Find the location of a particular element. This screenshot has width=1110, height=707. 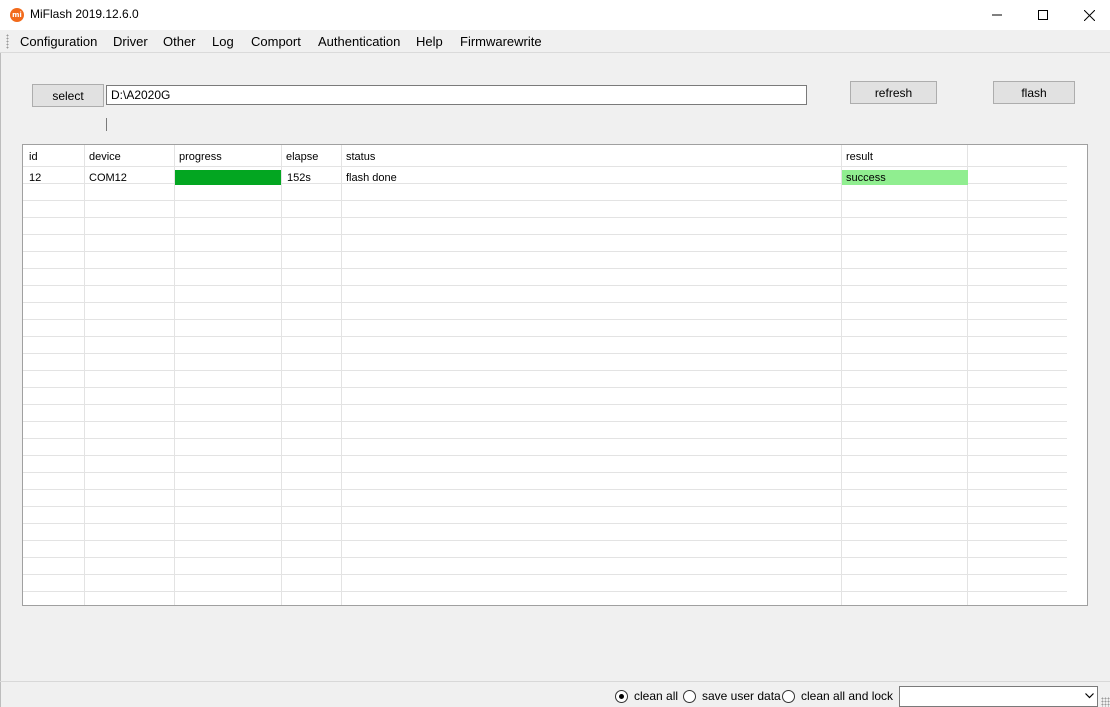

menu-grip-icon is located at coordinates (7, 41).